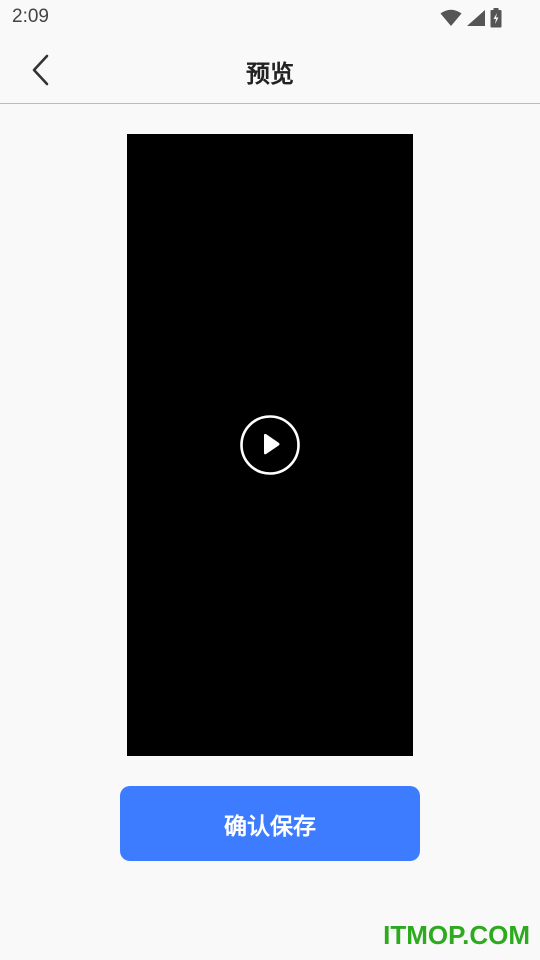 The height and width of the screenshot is (960, 540). What do you see at coordinates (30, 16) in the screenshot?
I see `status-time: 2:09` at bounding box center [30, 16].